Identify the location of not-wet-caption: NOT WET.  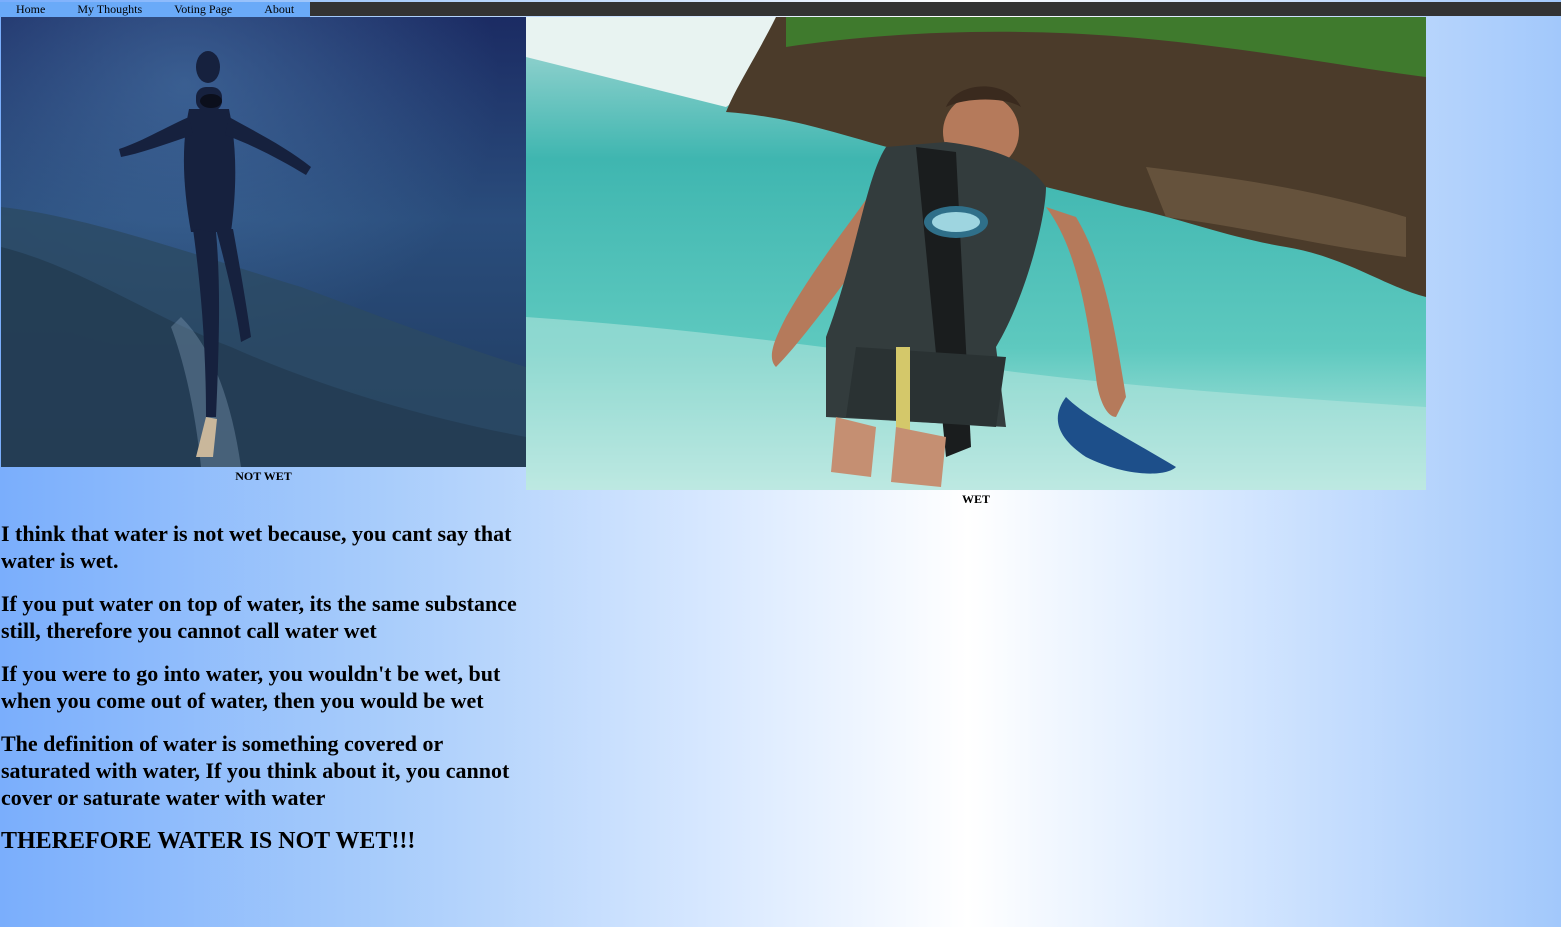
(263, 476).